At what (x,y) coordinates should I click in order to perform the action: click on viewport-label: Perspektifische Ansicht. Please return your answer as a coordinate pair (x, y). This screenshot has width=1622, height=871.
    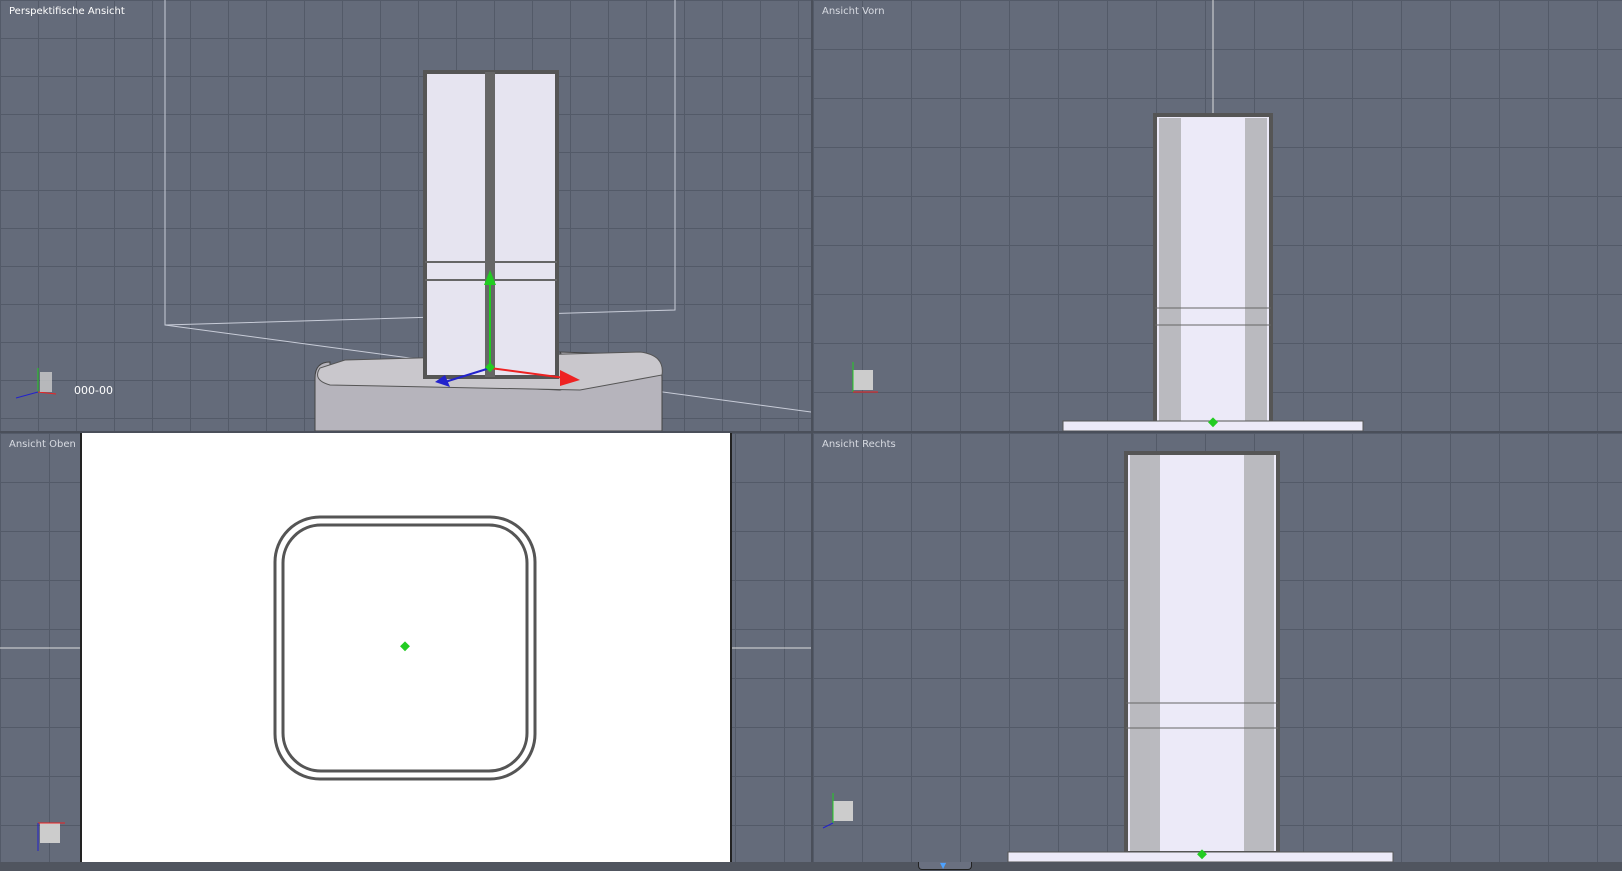
    Looking at the image, I should click on (67, 11).